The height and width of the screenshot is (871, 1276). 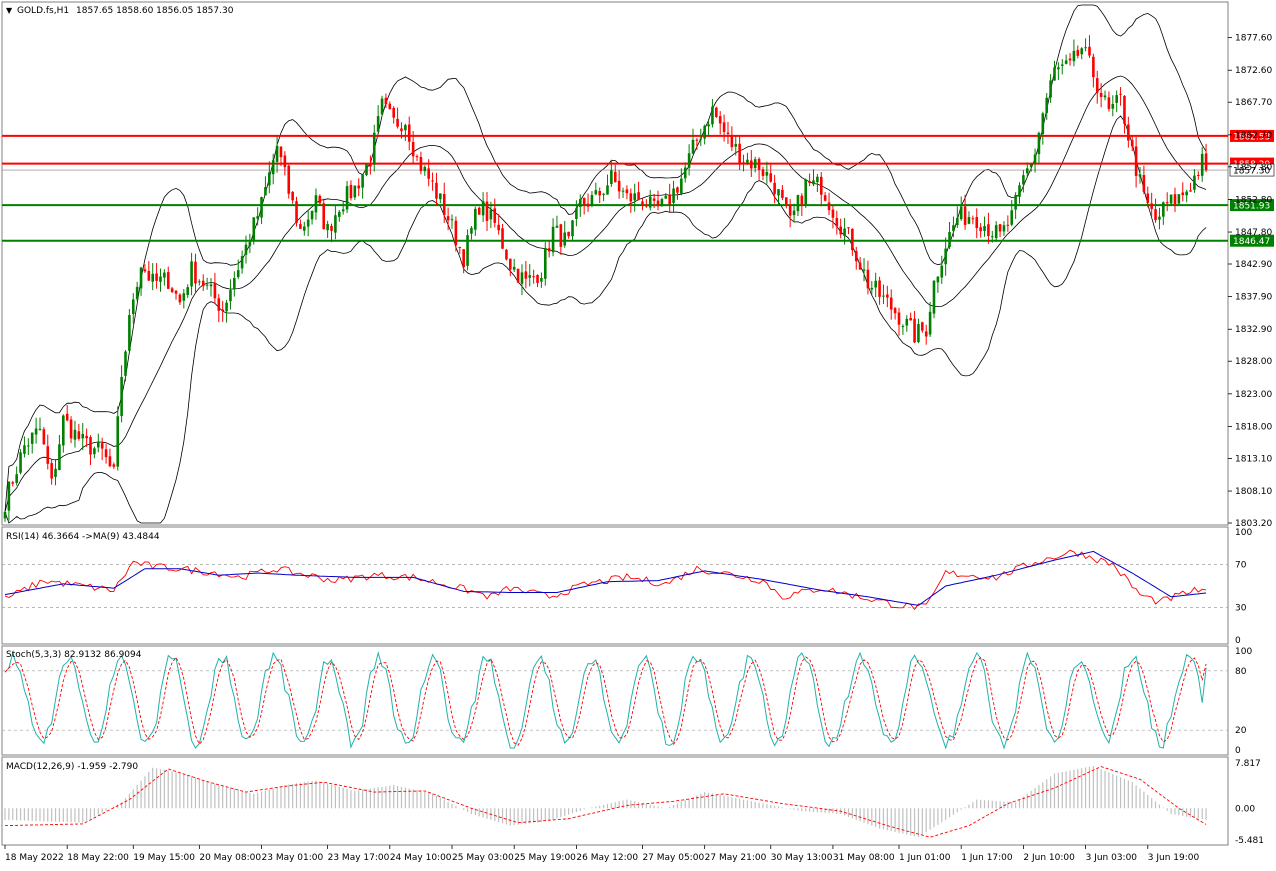 What do you see at coordinates (43, 11) in the screenshot?
I see `symbol-label: GOLD.fs,H1` at bounding box center [43, 11].